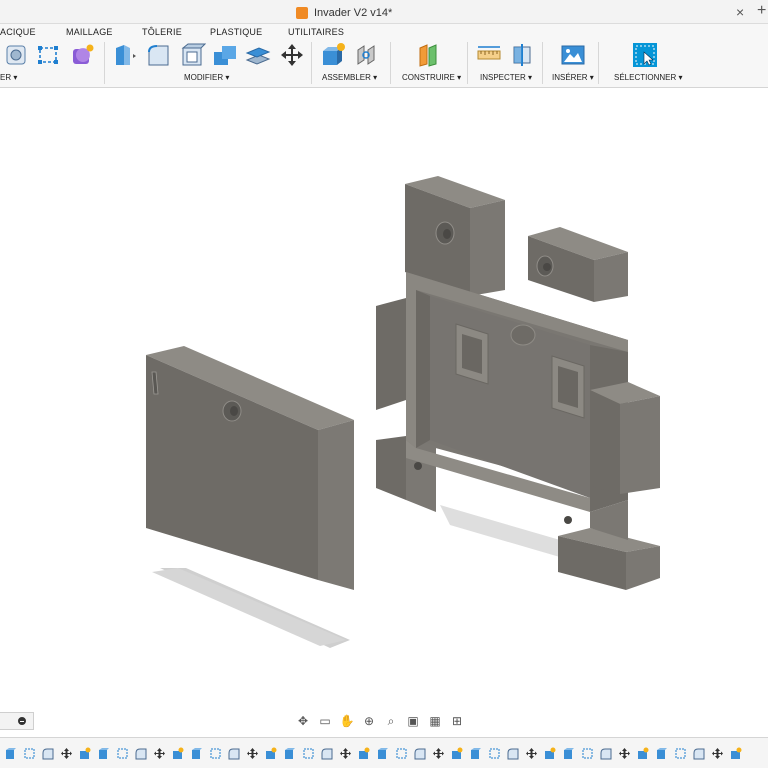  What do you see at coordinates (431, 77) in the screenshot?
I see `construct-group-label: CONSTRUIRE ▾` at bounding box center [431, 77].